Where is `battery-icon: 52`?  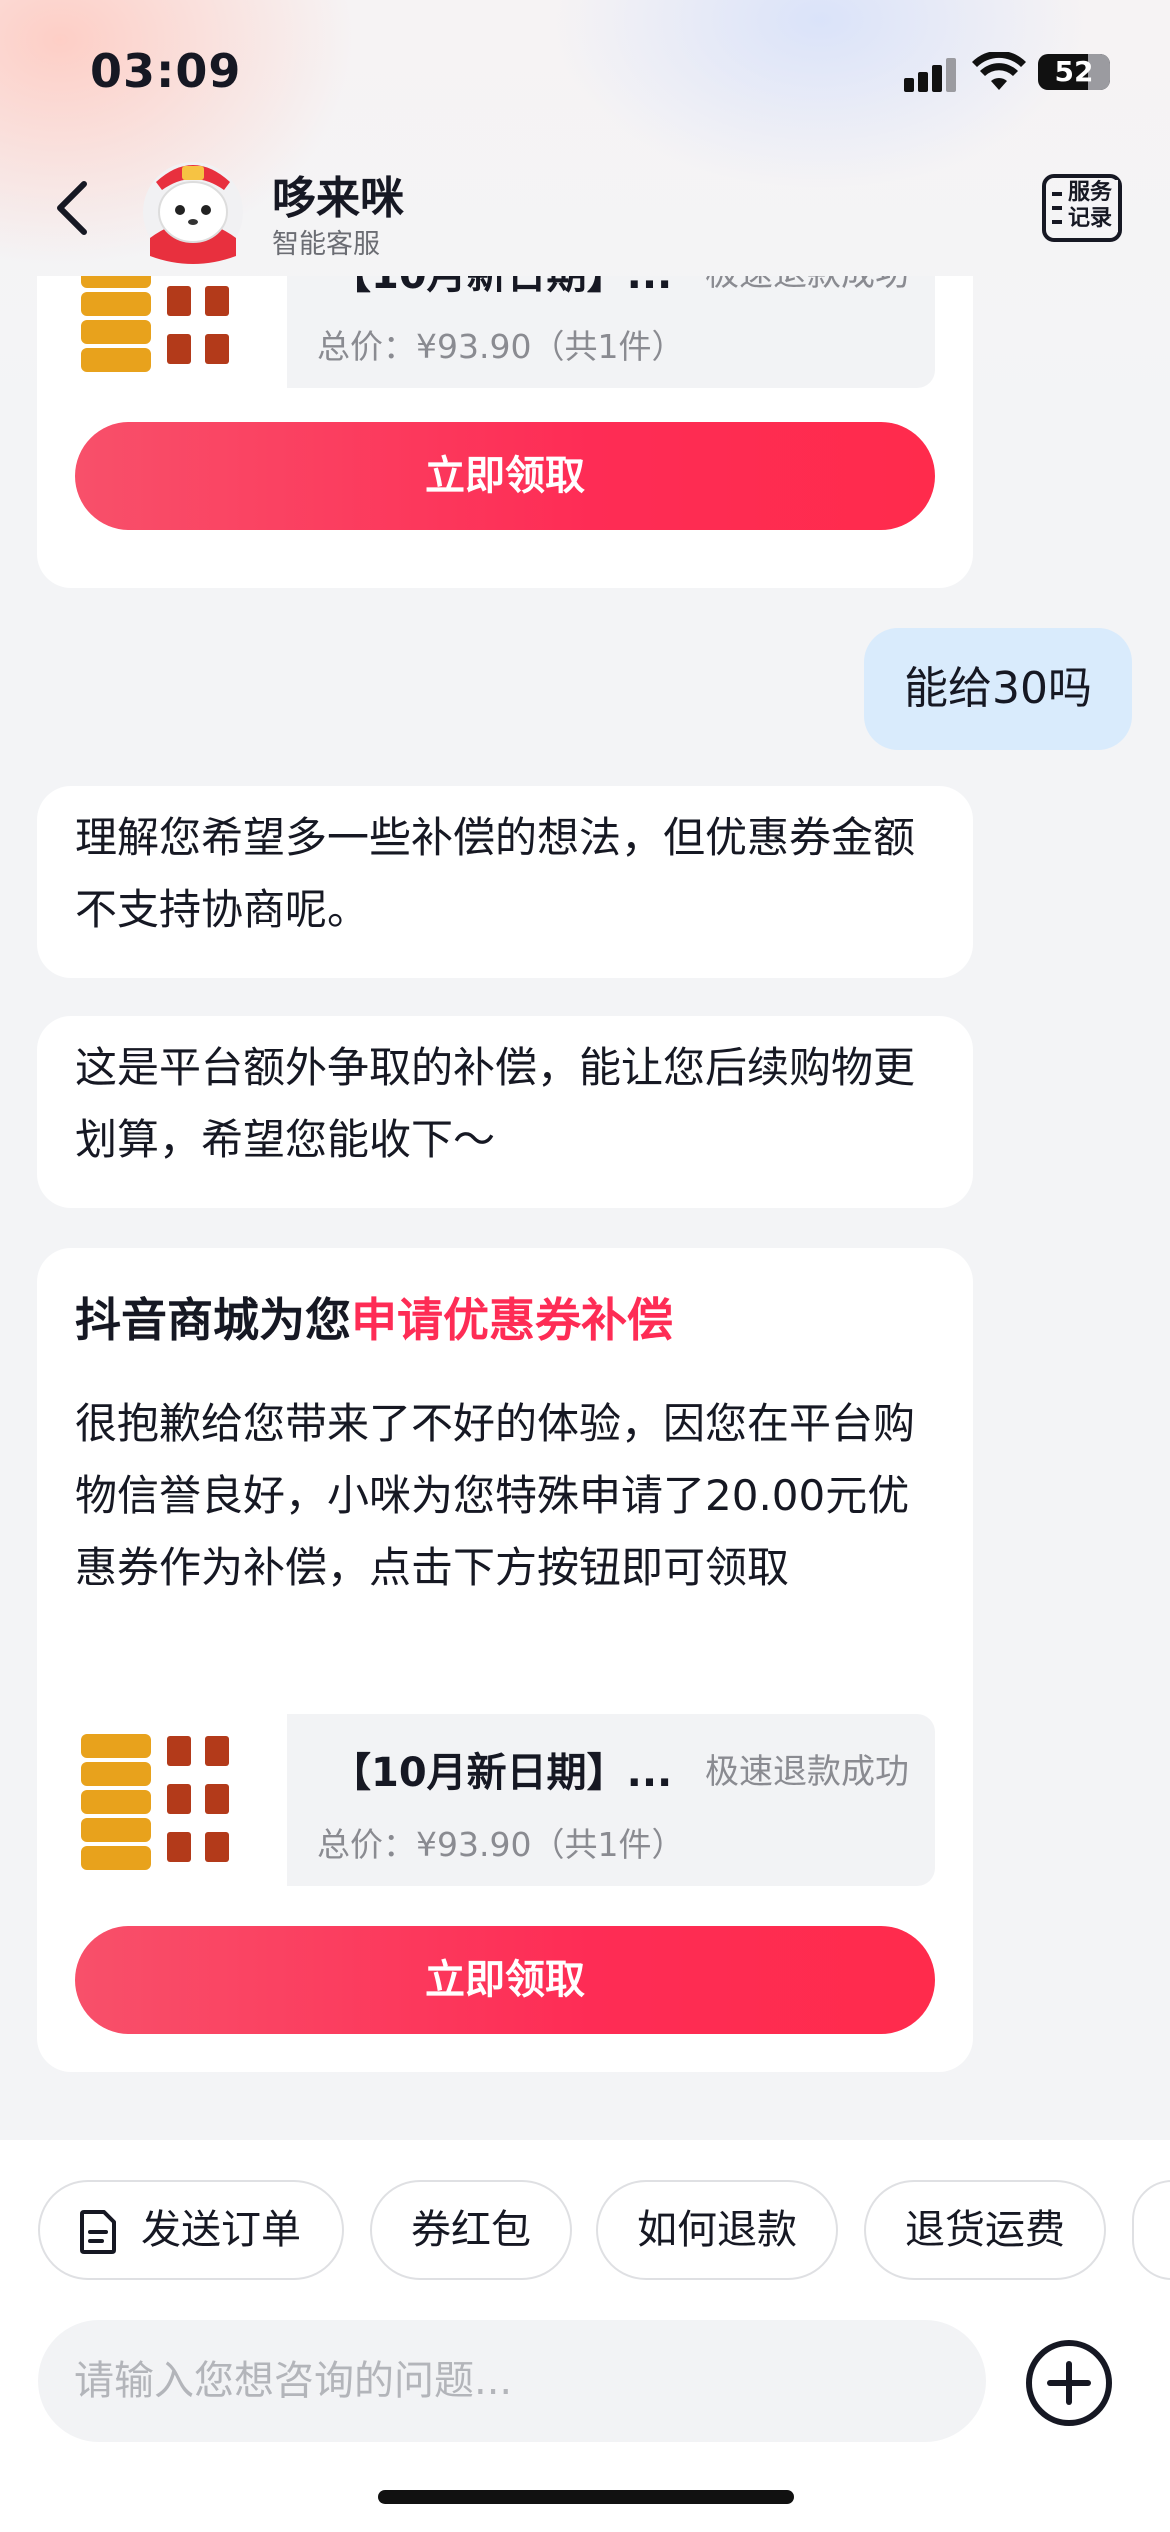
battery-icon: 52 is located at coordinates (1074, 72).